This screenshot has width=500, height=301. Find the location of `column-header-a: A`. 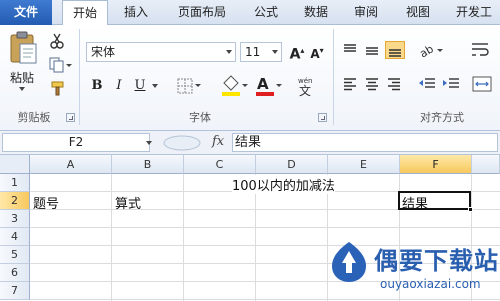

column-header-a: A is located at coordinates (71, 164).